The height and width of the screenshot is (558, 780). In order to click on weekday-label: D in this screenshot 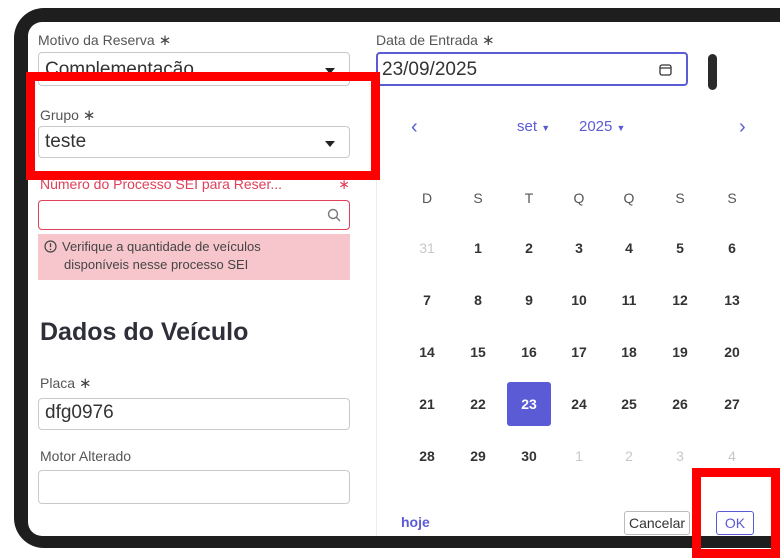, I will do `click(427, 198)`.